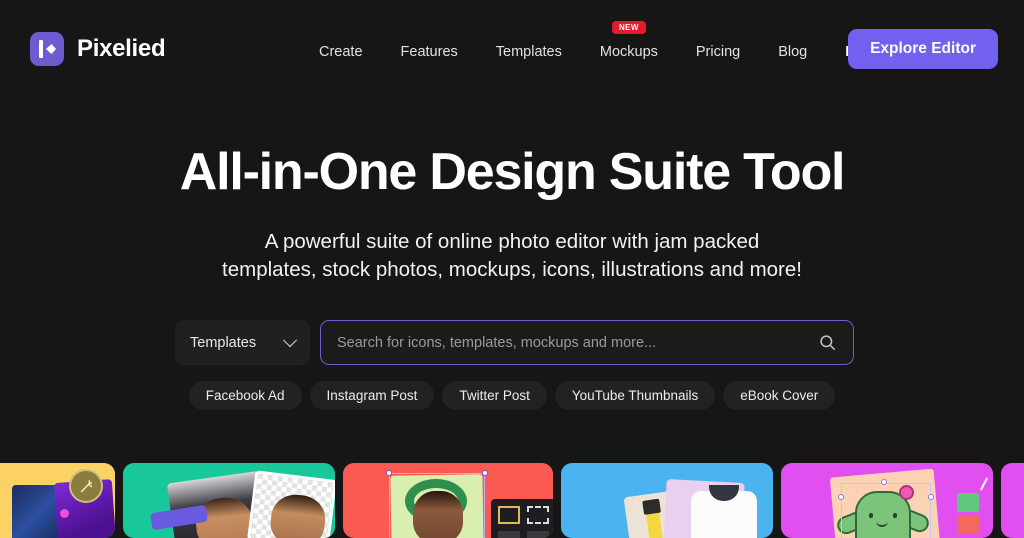 The width and height of the screenshot is (1024, 538). Describe the element at coordinates (51, 49) in the screenshot. I see `logo-diamond-shape` at that location.